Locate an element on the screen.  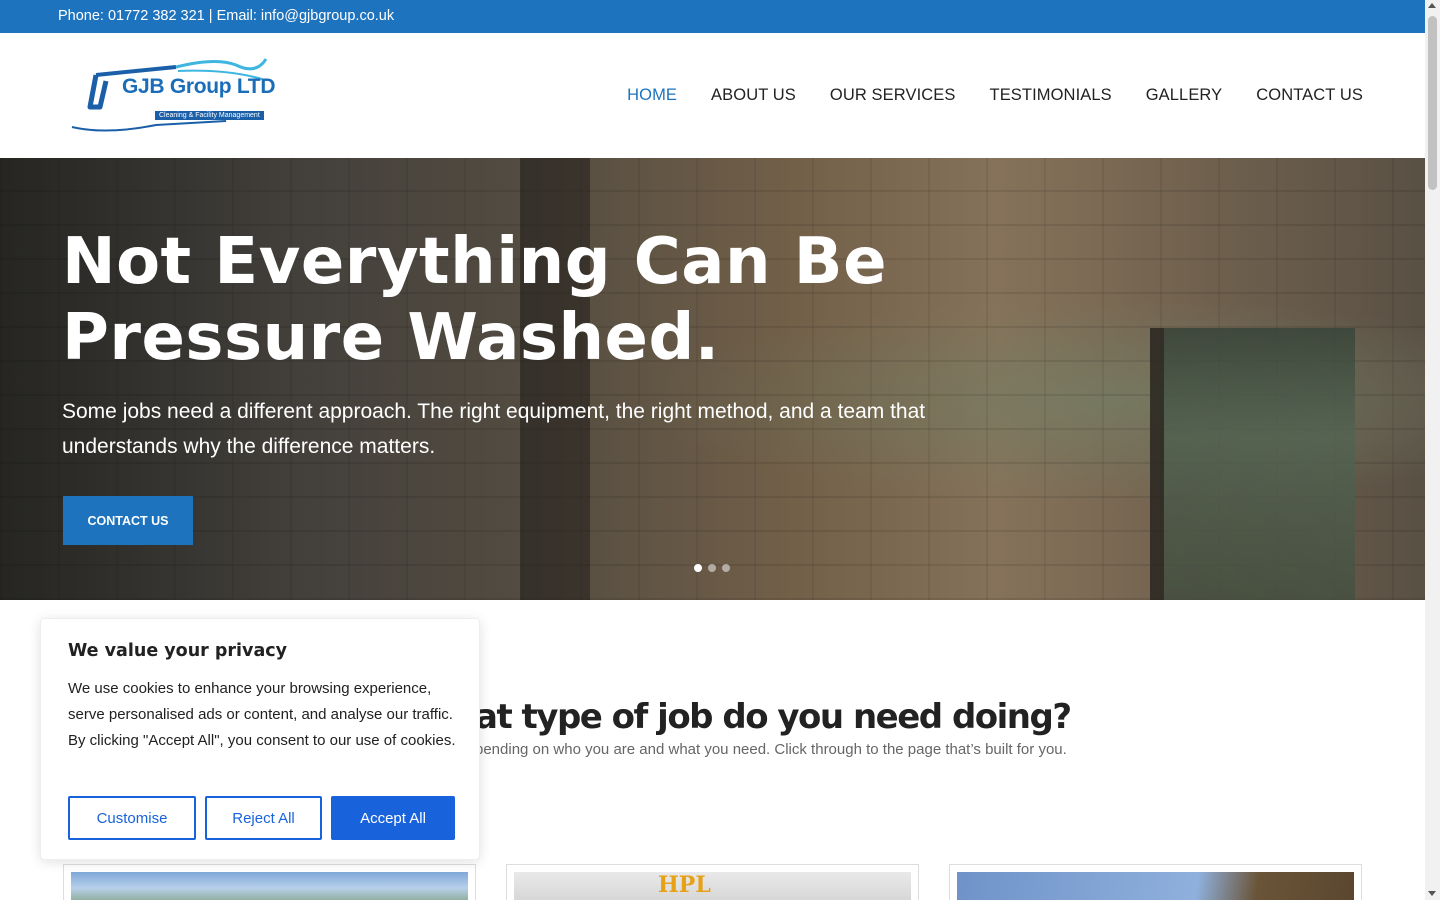
card-image: HPL is located at coordinates (712, 886).